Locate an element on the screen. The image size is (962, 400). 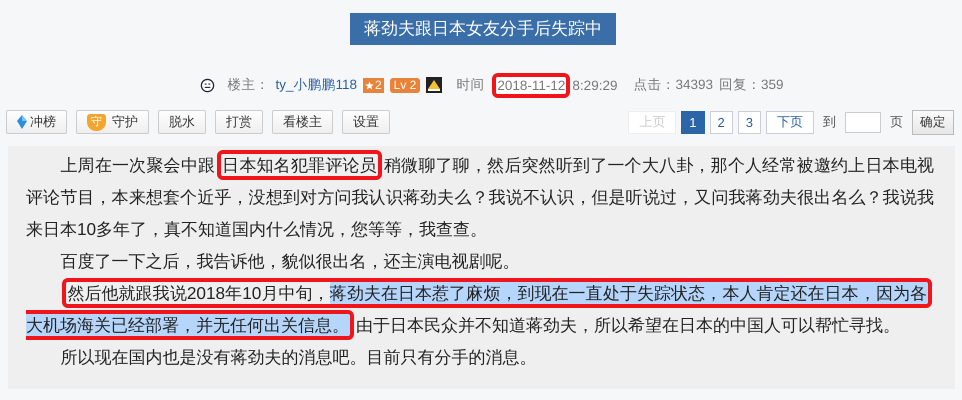
toolbar-button: 设置 is located at coordinates (366, 122).